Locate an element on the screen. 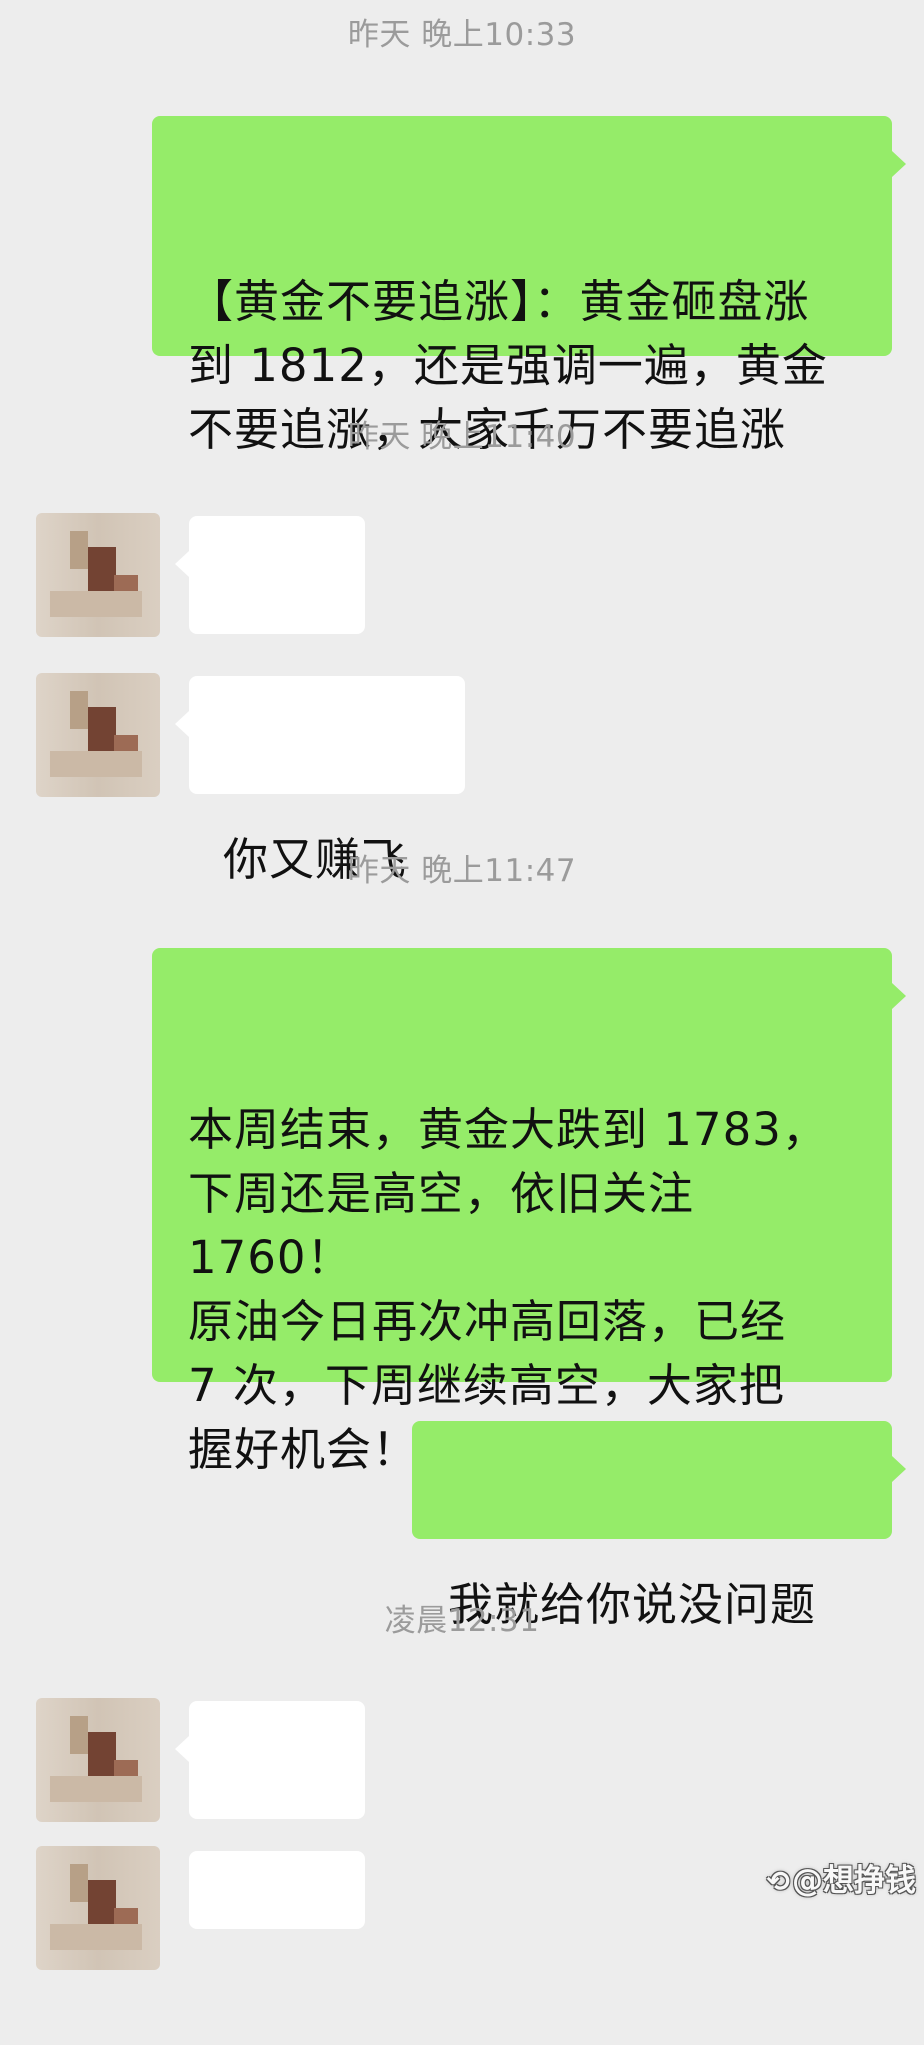  timestamp: 凌晨12:31 is located at coordinates (462, 1621).